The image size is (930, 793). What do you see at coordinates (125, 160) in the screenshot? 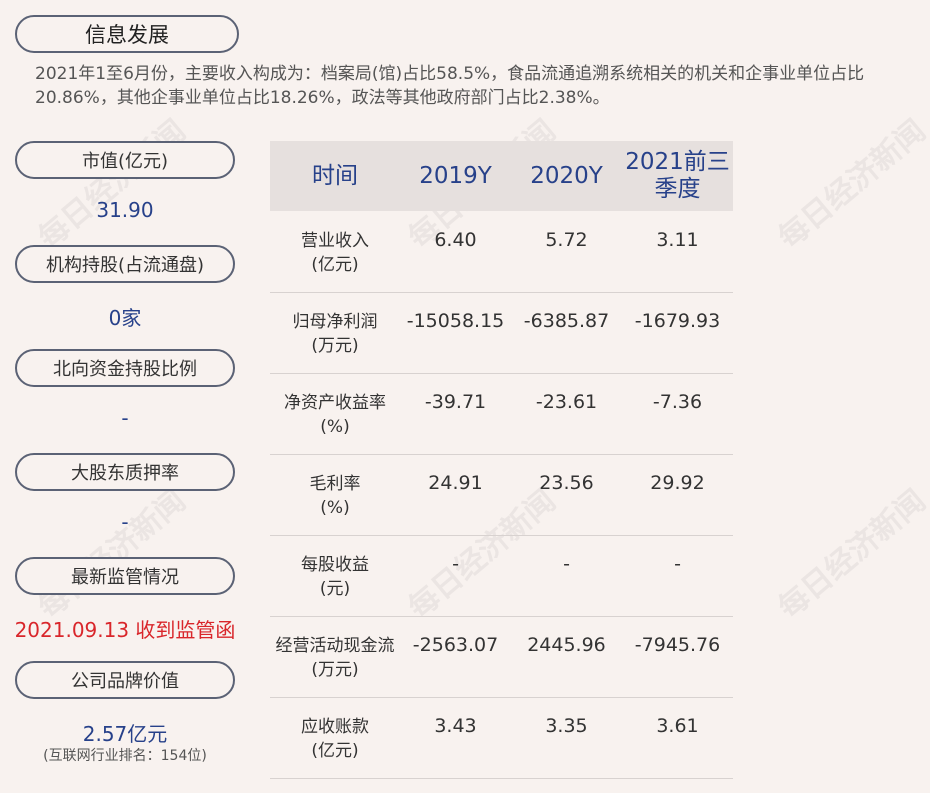
I see `market-cap-label: 市值(亿元)` at bounding box center [125, 160].